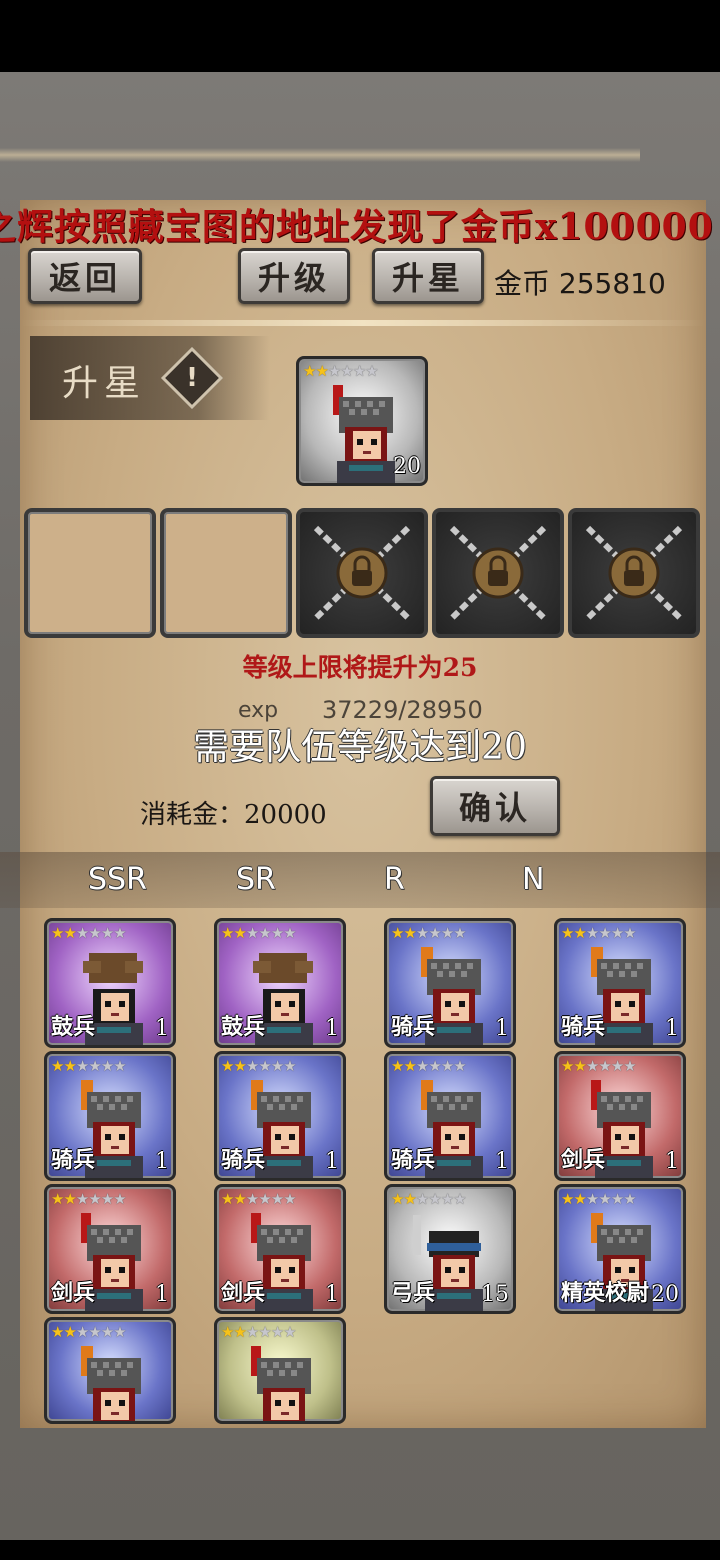  I want to click on status-bar, so click(360, 36).